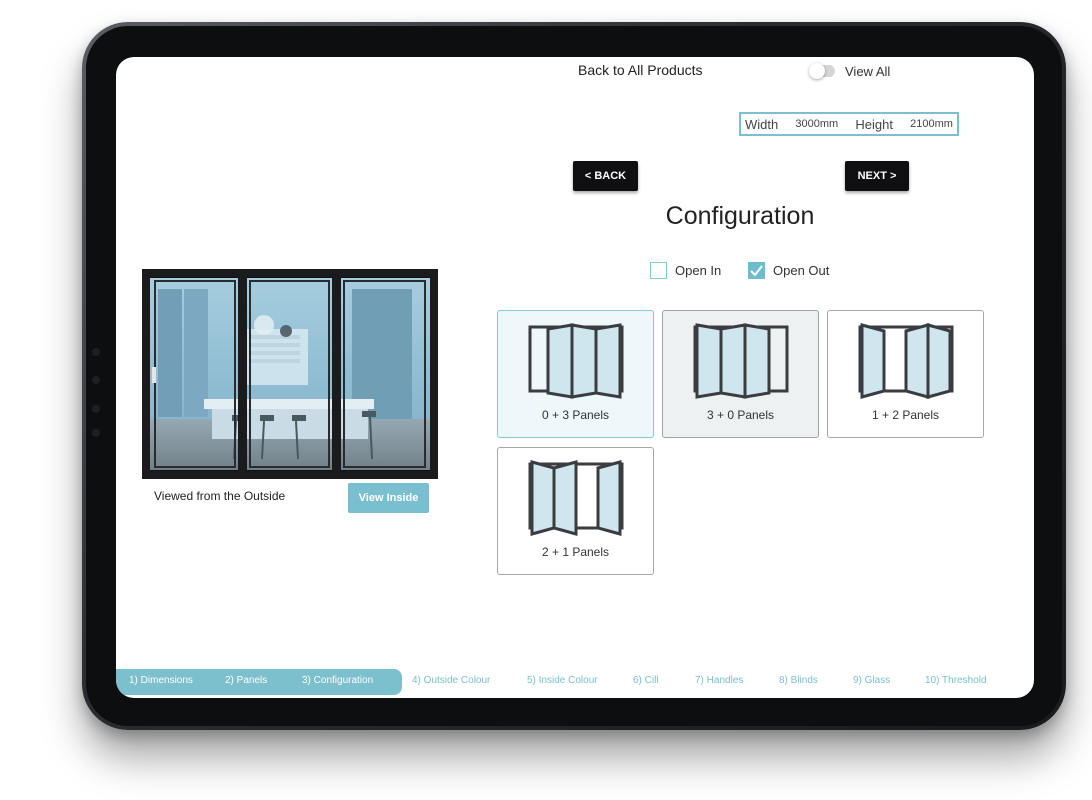 The image size is (1092, 800). What do you see at coordinates (871, 680) in the screenshot?
I see `step-glass: 9) Glass` at bounding box center [871, 680].